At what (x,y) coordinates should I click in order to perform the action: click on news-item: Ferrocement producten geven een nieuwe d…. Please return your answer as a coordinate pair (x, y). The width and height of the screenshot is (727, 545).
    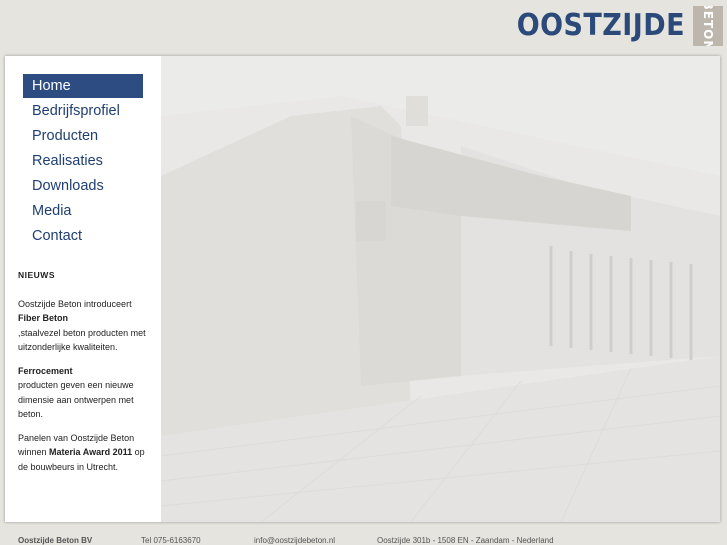
    Looking at the image, I should click on (84, 393).